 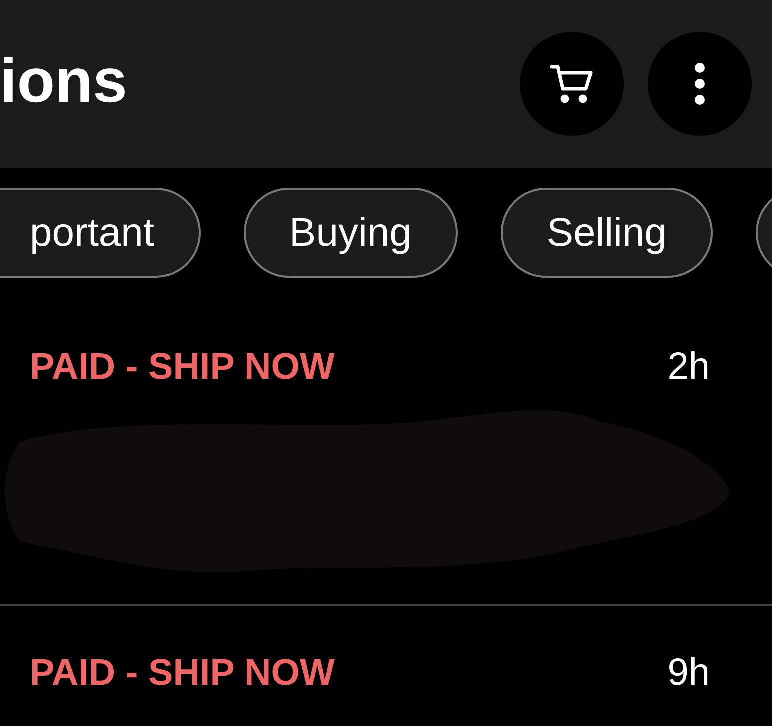 What do you see at coordinates (700, 84) in the screenshot?
I see `more-icon` at bounding box center [700, 84].